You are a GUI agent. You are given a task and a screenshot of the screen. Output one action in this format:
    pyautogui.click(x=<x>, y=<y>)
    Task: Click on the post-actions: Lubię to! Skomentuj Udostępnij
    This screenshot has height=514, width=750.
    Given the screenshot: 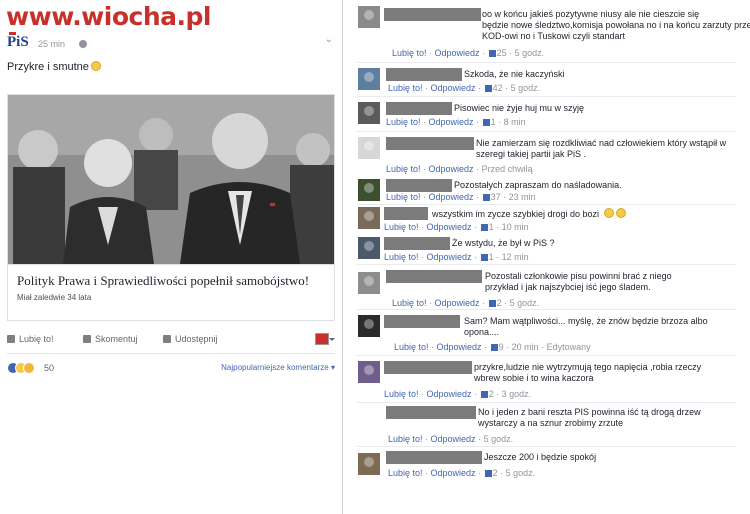 What is the action you would take?
    pyautogui.click(x=171, y=340)
    